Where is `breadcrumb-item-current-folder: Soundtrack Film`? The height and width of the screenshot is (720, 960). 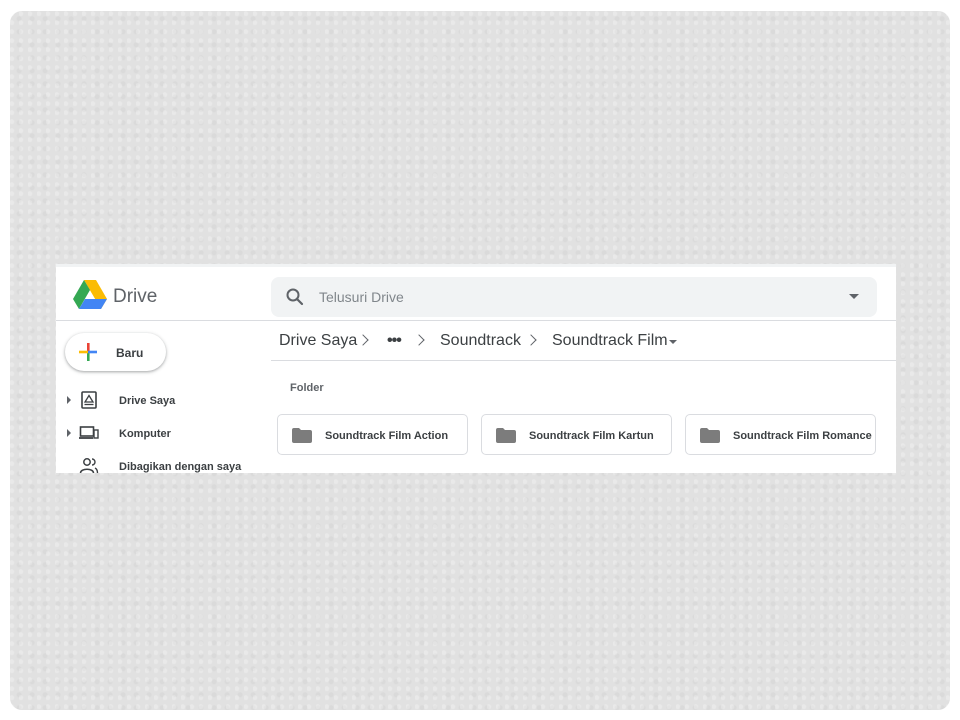
breadcrumb-item-current-folder: Soundtrack Film is located at coordinates (610, 341).